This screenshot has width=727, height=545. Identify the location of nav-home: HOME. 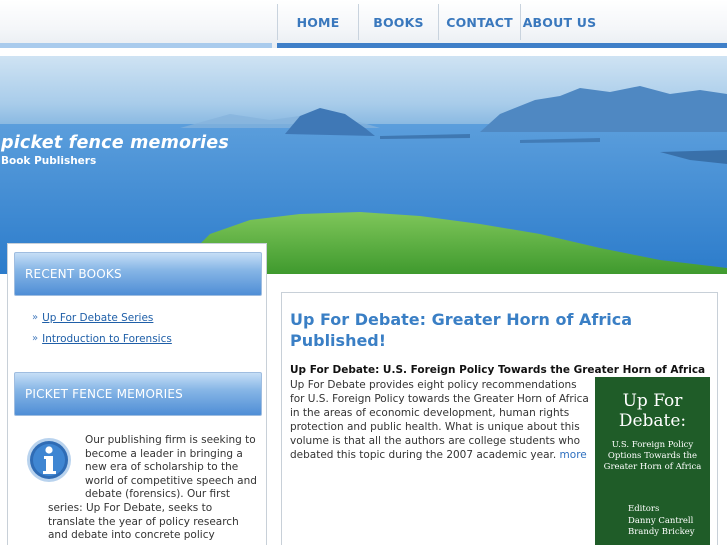
(317, 22).